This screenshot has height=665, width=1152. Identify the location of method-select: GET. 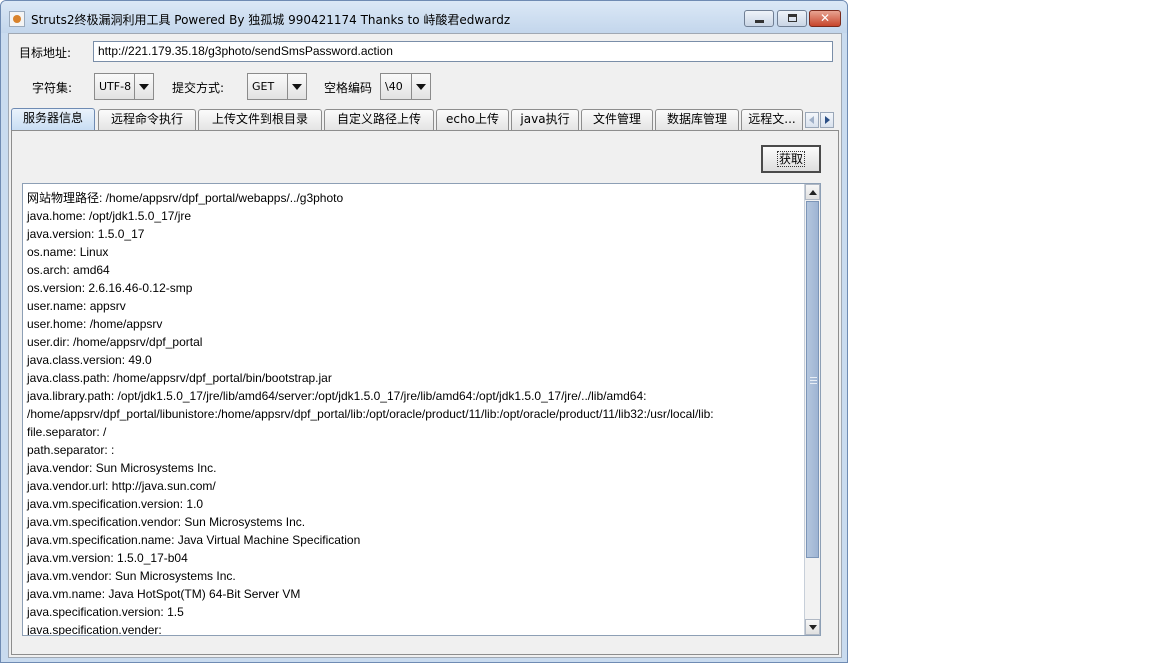
(277, 86).